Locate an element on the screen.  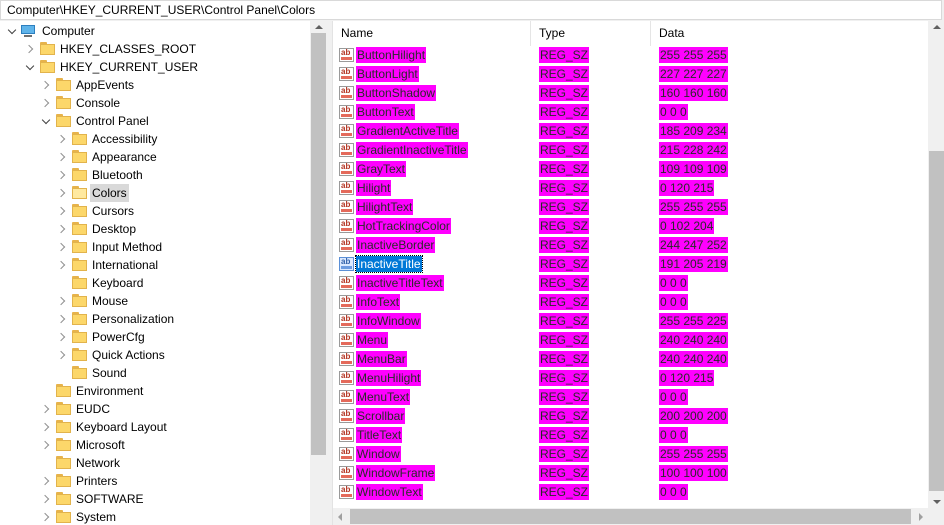
value-data: 109 109 109 is located at coordinates (693, 169).